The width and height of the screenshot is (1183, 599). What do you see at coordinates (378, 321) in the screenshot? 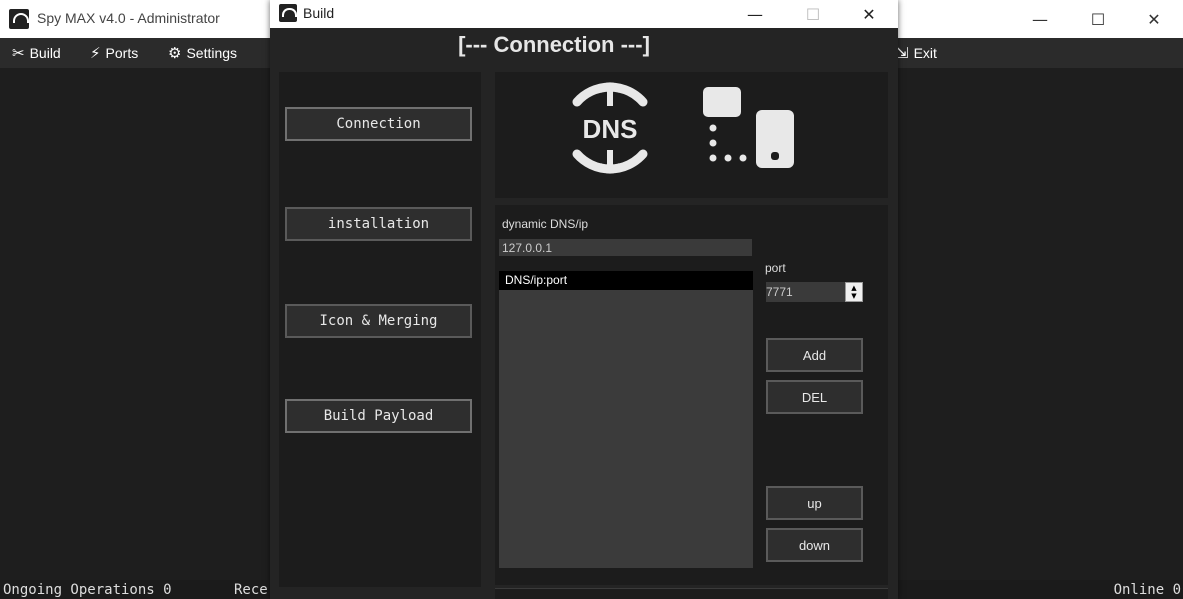
I see `nav-icon-merging-button: Icon & Merging` at bounding box center [378, 321].